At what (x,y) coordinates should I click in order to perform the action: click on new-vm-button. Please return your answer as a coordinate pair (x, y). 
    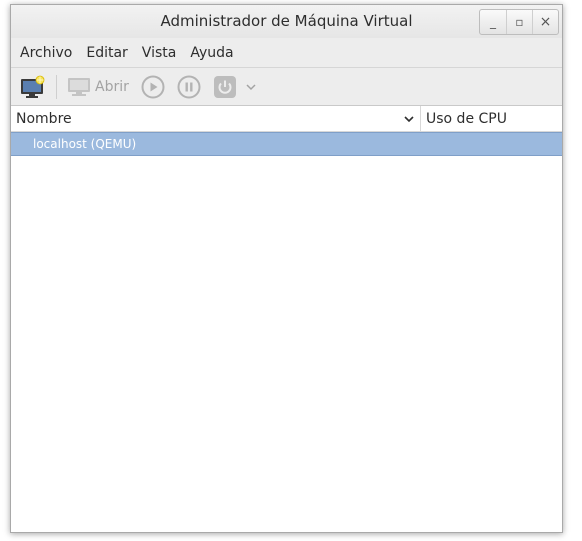
    Looking at the image, I should click on (33, 87).